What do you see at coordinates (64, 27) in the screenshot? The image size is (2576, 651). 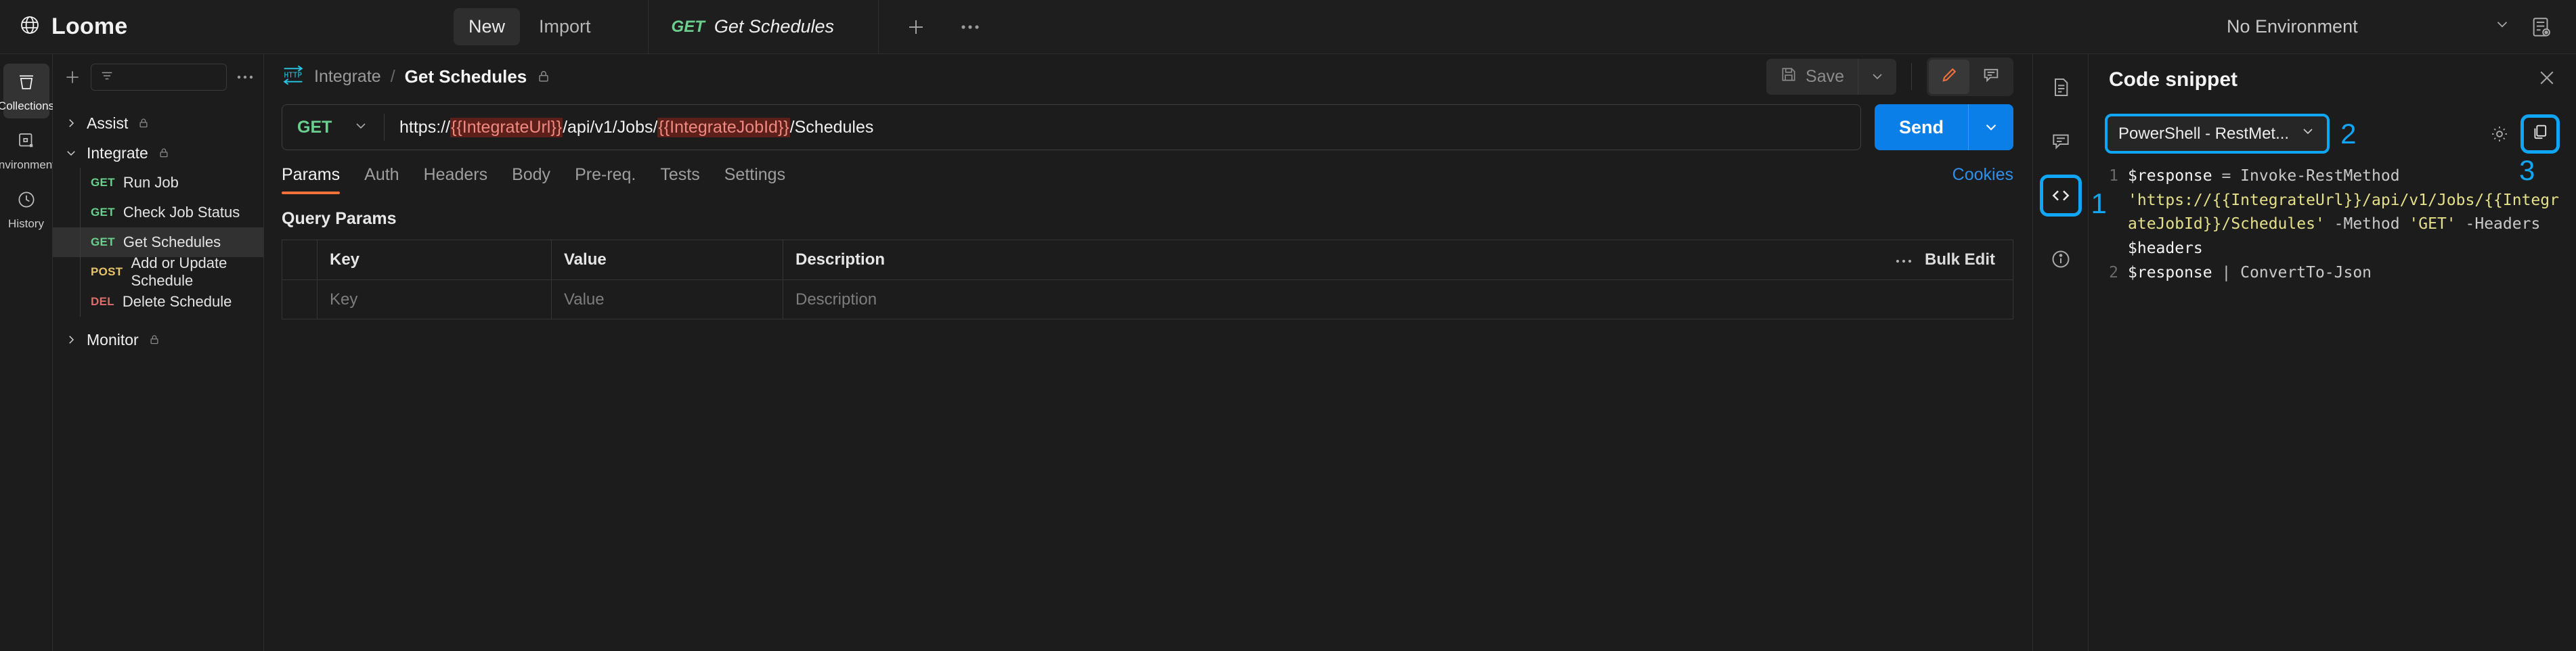 I see `brand: Loome` at bounding box center [64, 27].